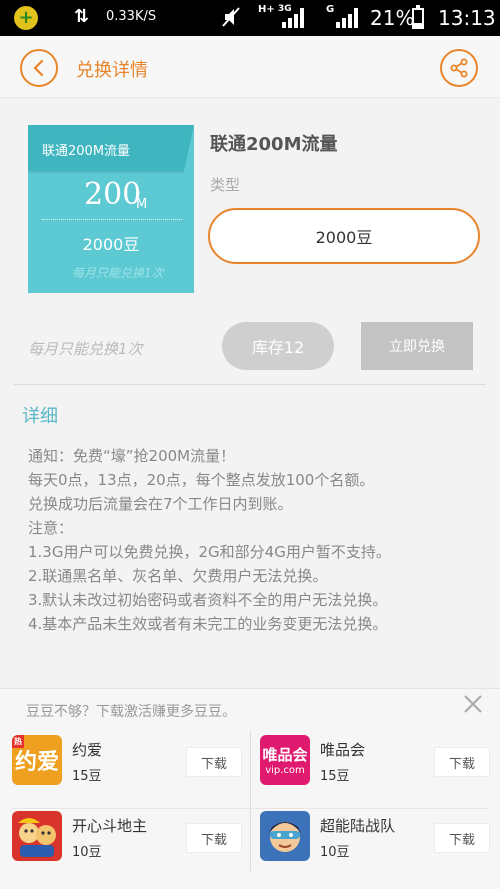 Image resolution: width=500 pixels, height=889 pixels. I want to click on promo-app-doudizhu: 开心斗地主 10豆 下载, so click(125, 849).